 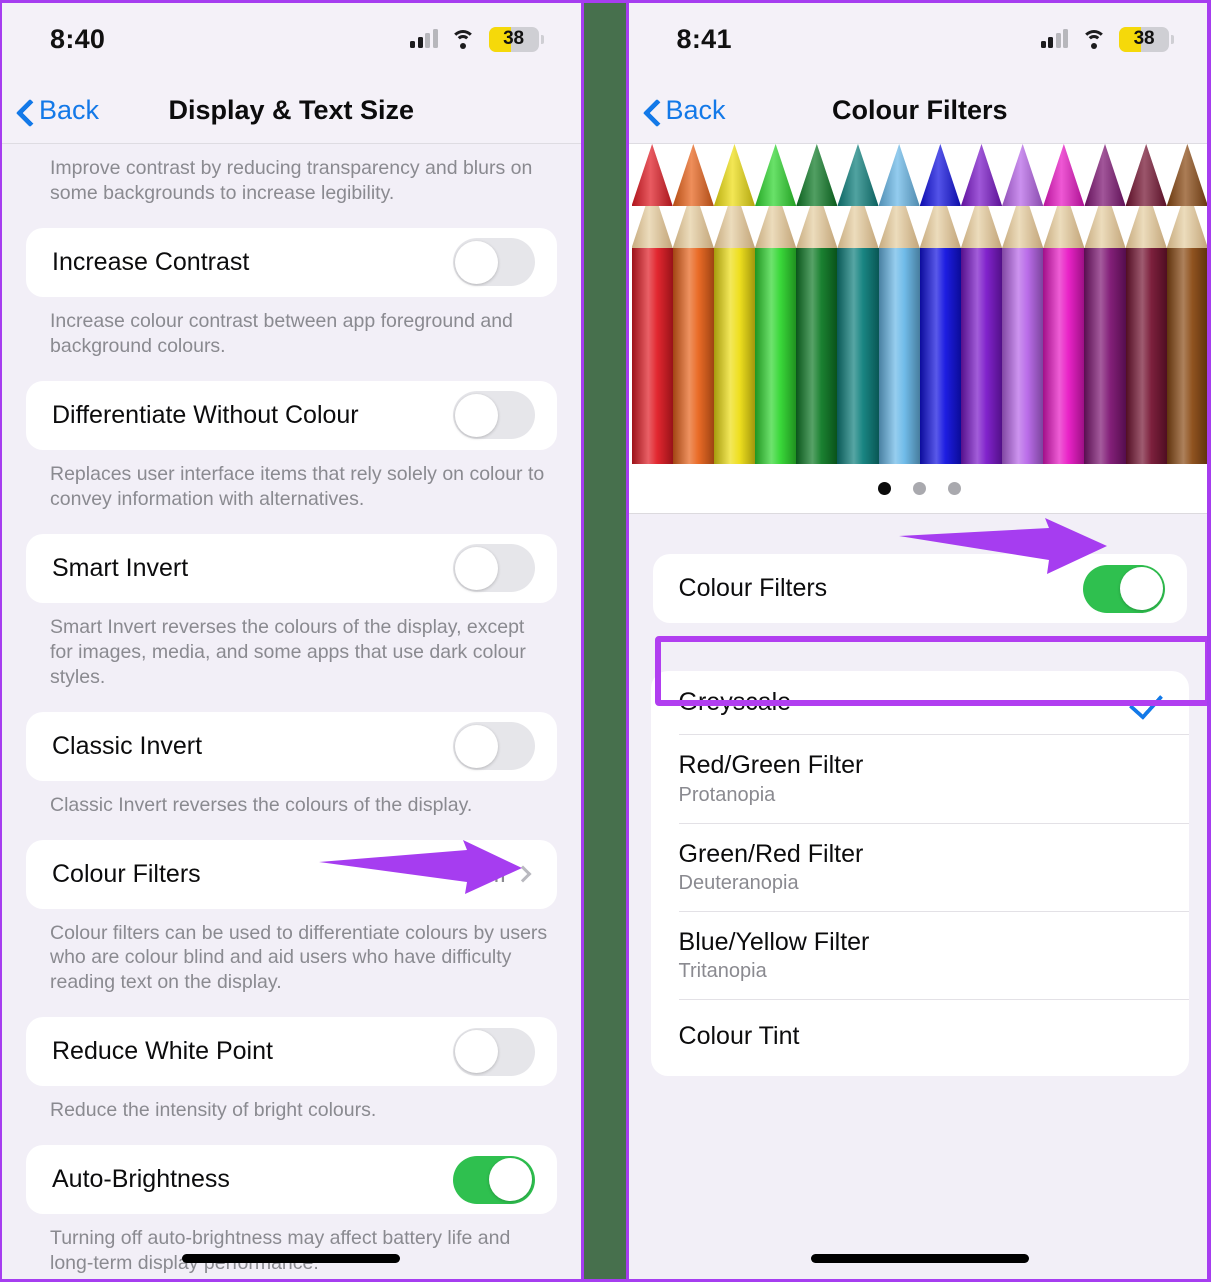 I want to click on filter-option-red-green: Red/Green Filter Protanopia, so click(x=920, y=778).